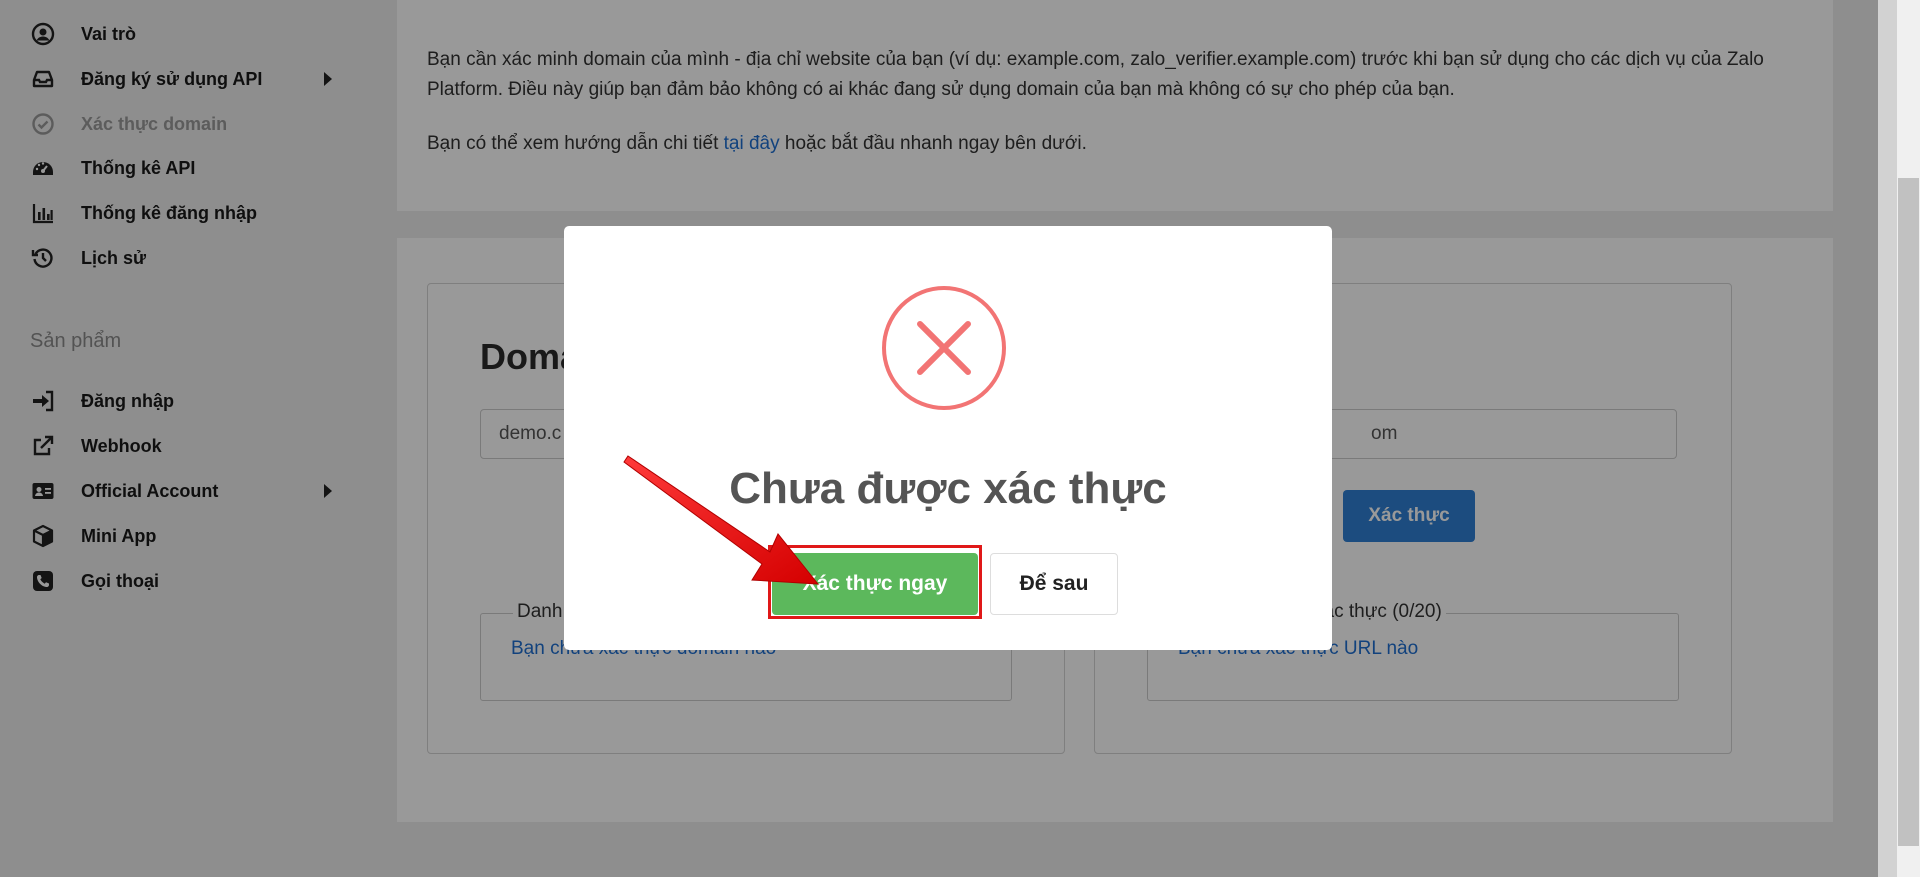  Describe the element at coordinates (1908, 512) in the screenshot. I see `scrollbar-thumb` at that location.